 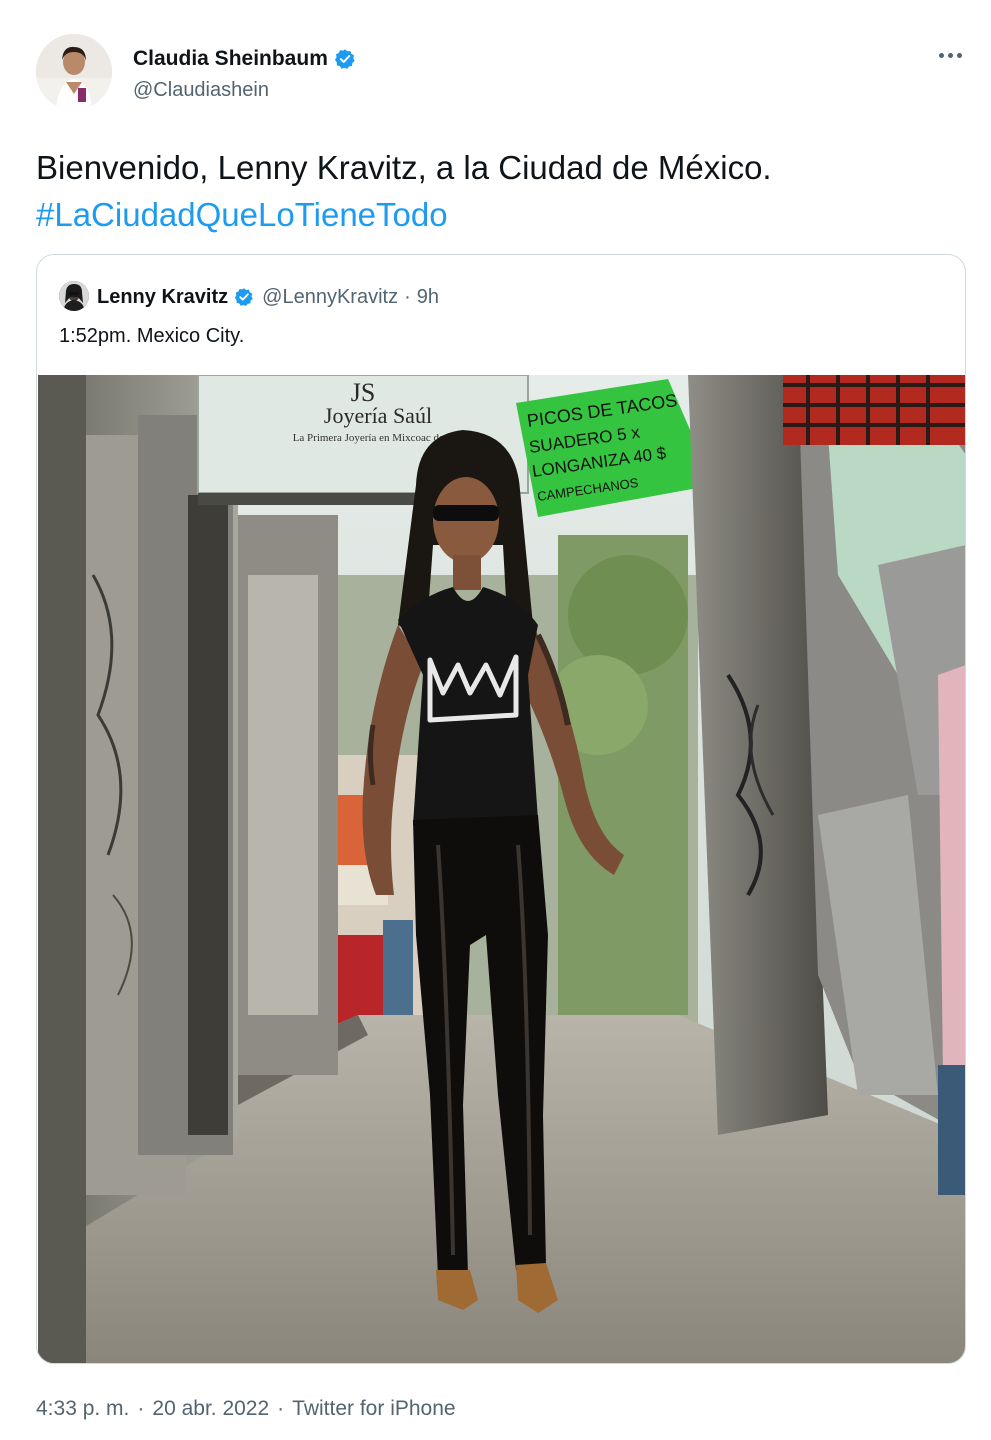 What do you see at coordinates (373, 1409) in the screenshot?
I see `tweet-source: Twitter for iPhone` at bounding box center [373, 1409].